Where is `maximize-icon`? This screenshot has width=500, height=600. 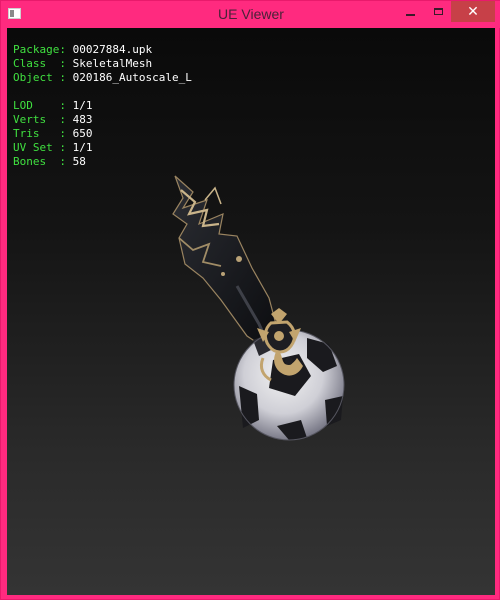 maximize-icon is located at coordinates (438, 11).